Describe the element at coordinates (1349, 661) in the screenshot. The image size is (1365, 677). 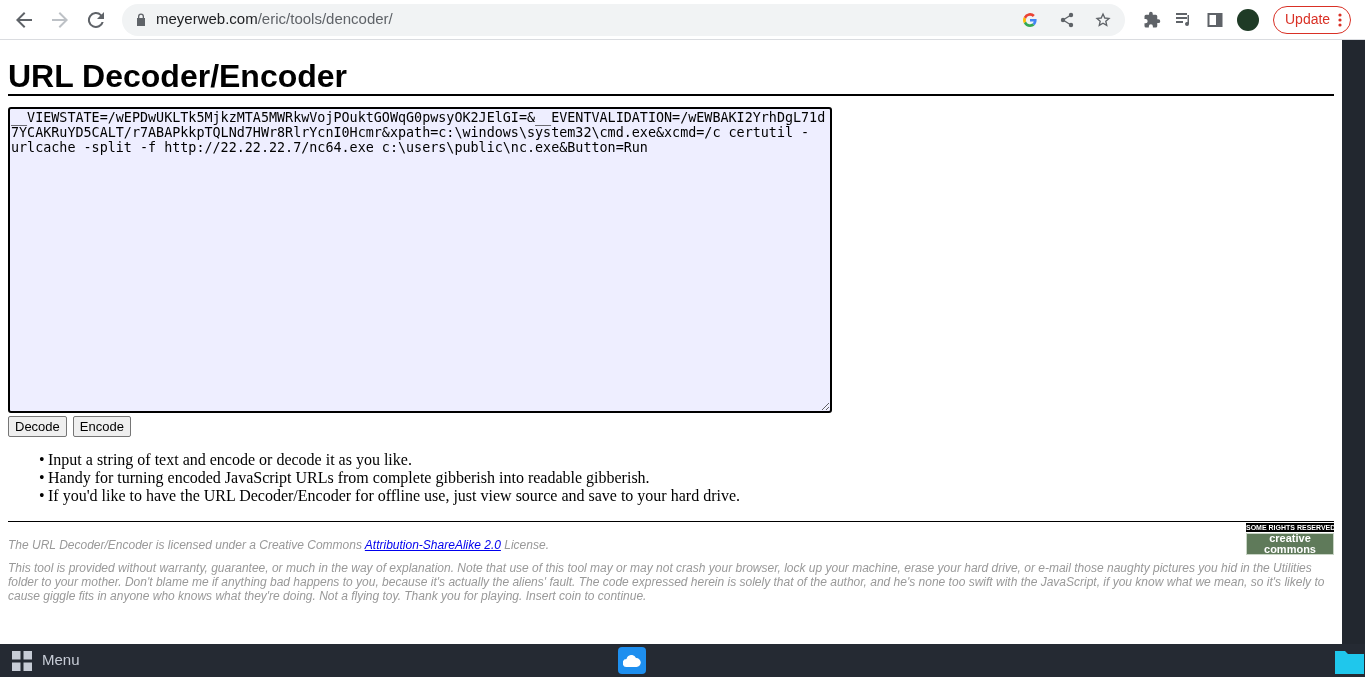
I see `folder-icon` at that location.